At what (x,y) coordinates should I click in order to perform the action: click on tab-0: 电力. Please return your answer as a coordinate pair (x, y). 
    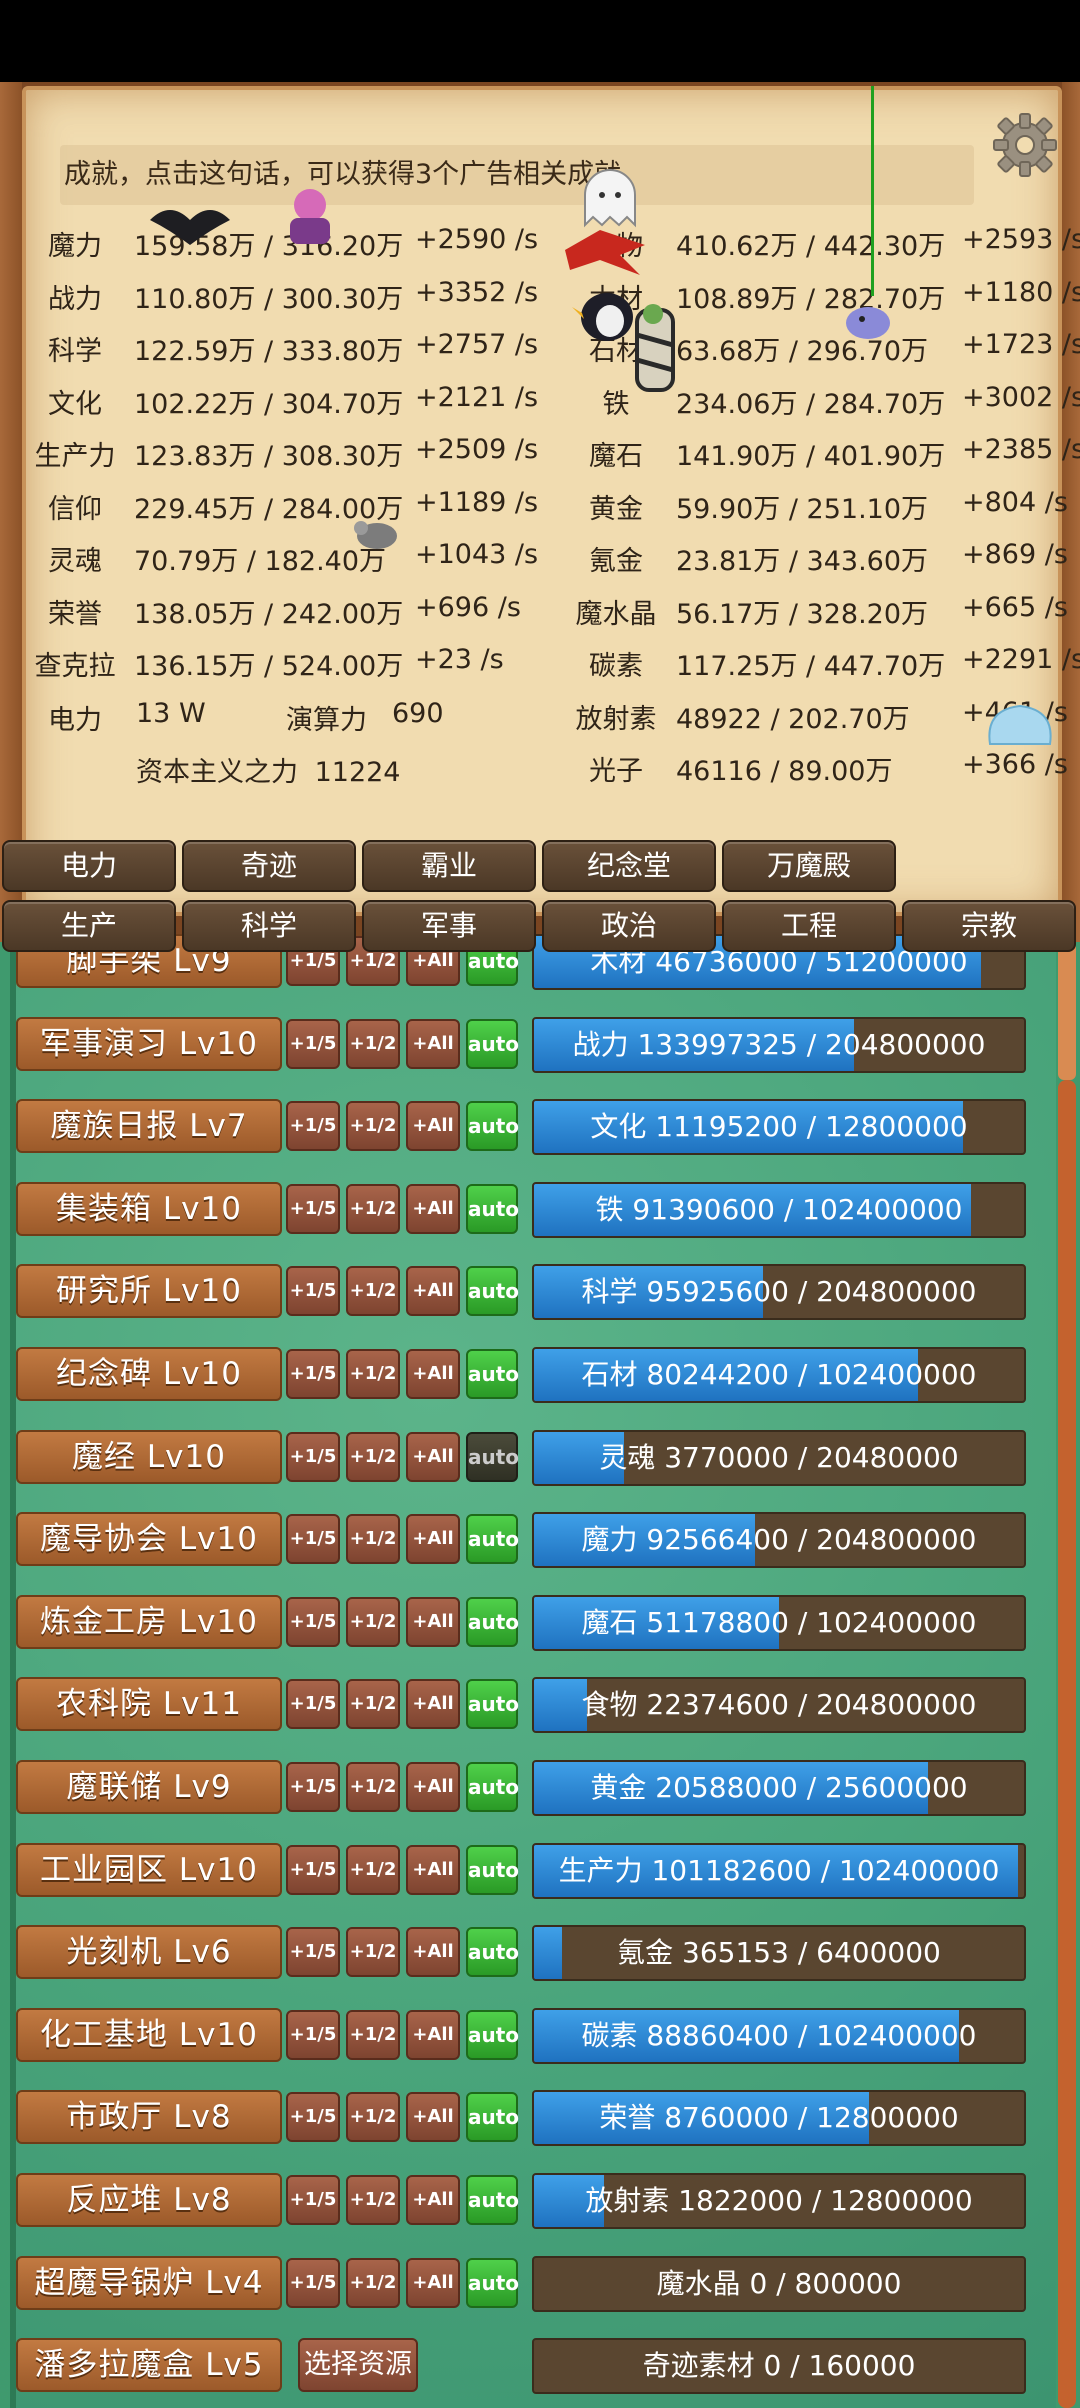
    Looking at the image, I should click on (89, 866).